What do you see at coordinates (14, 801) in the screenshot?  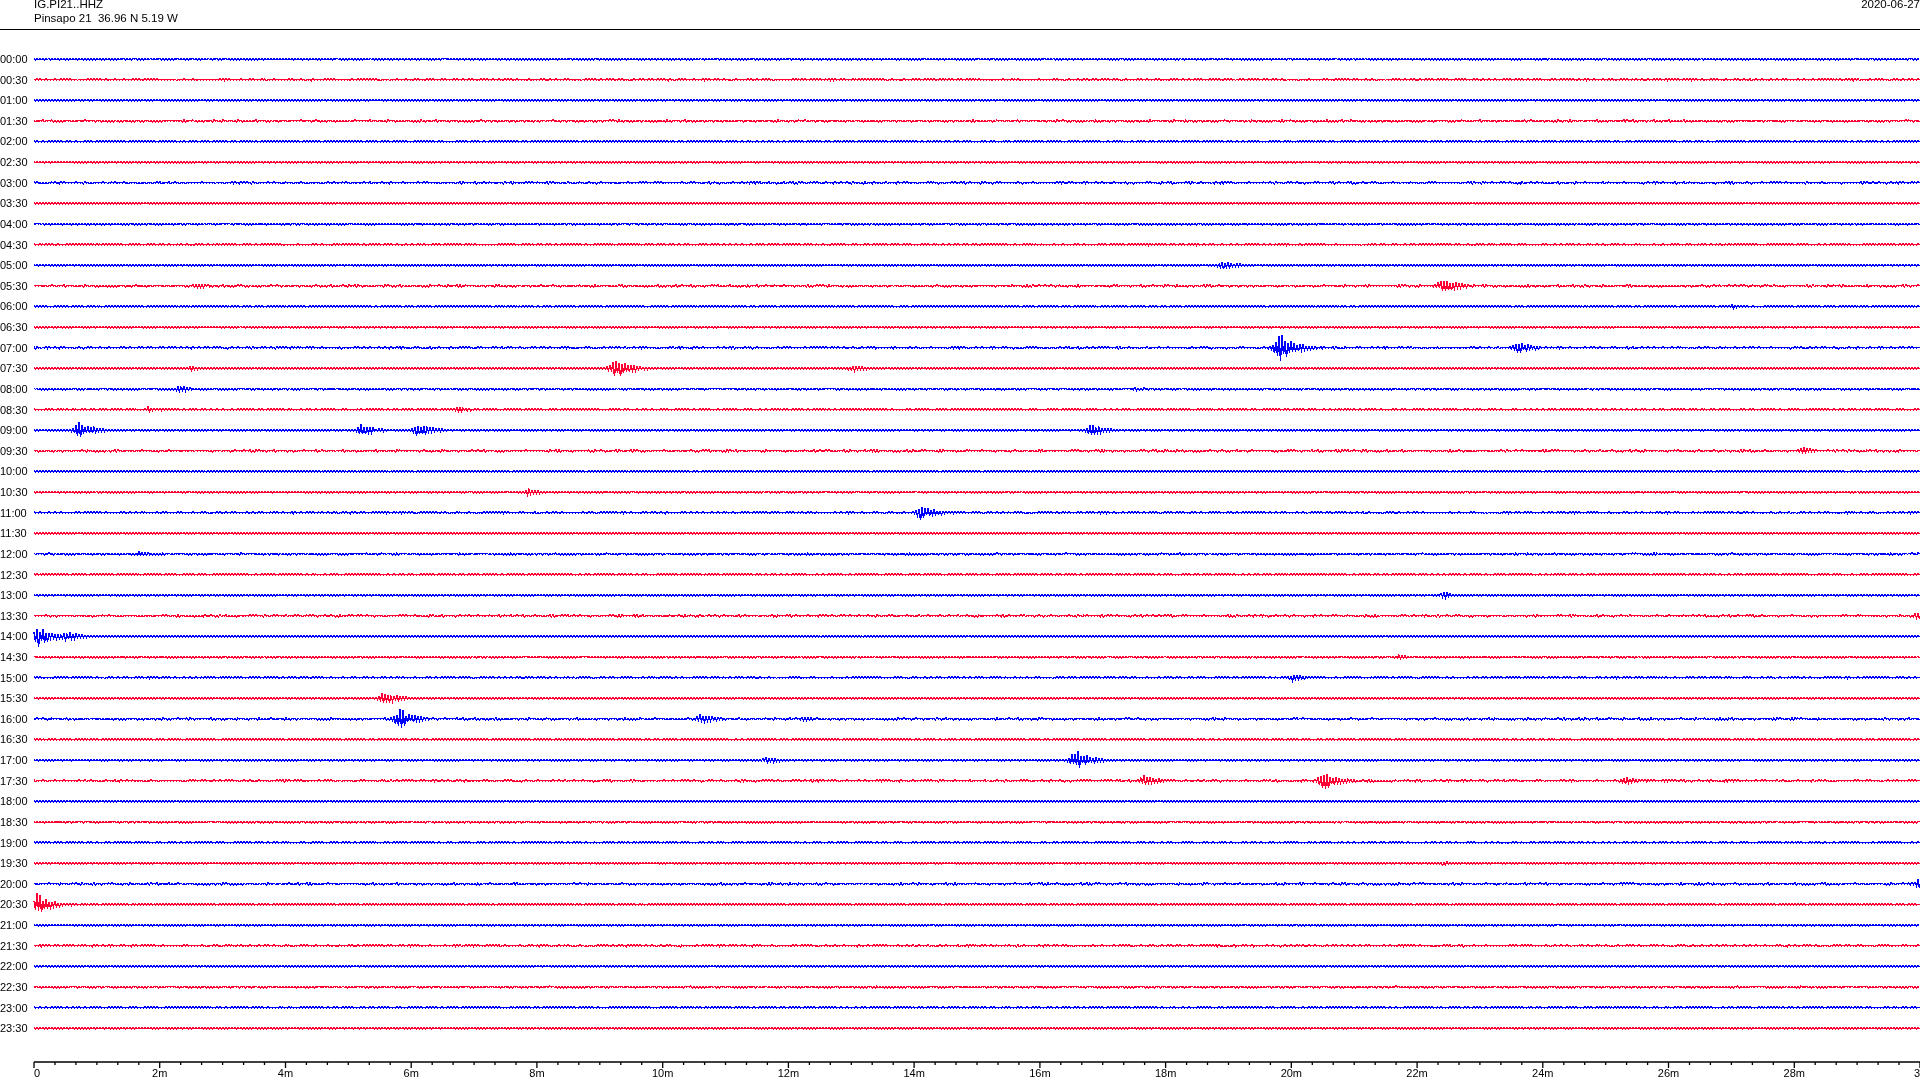 I see `time-label: 18:00` at bounding box center [14, 801].